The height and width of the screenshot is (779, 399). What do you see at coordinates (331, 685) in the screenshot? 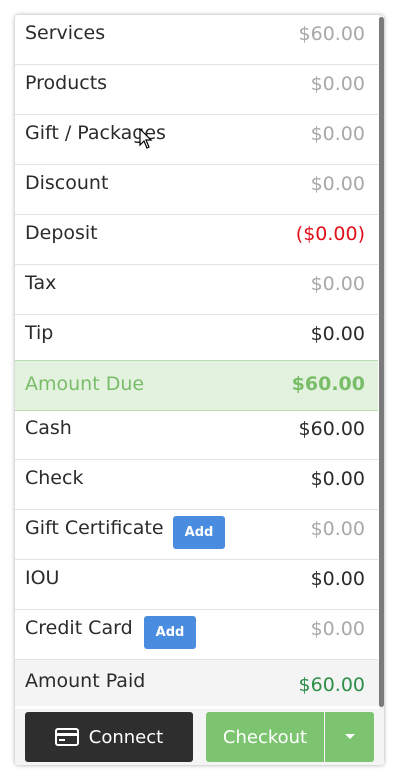
I see `amount-paid-value: $60.00` at bounding box center [331, 685].